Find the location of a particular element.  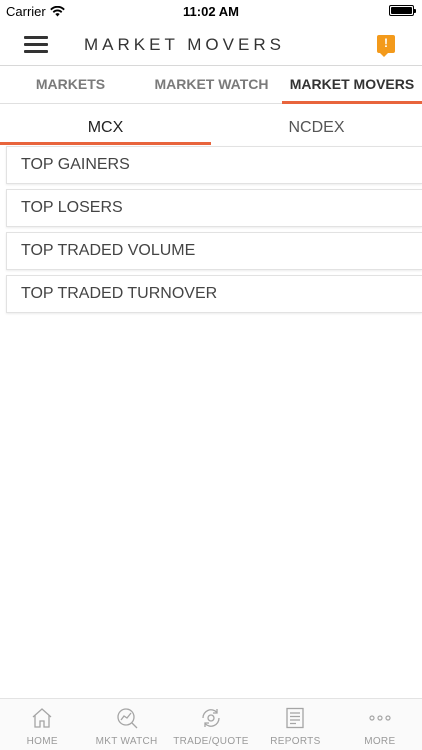

trade-quote-icon is located at coordinates (211, 718).